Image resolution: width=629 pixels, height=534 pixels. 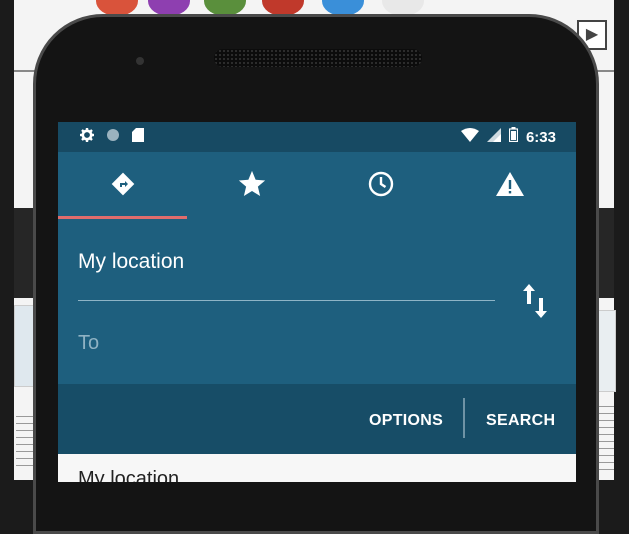 What do you see at coordinates (113, 137) in the screenshot?
I see `circle-icon` at bounding box center [113, 137].